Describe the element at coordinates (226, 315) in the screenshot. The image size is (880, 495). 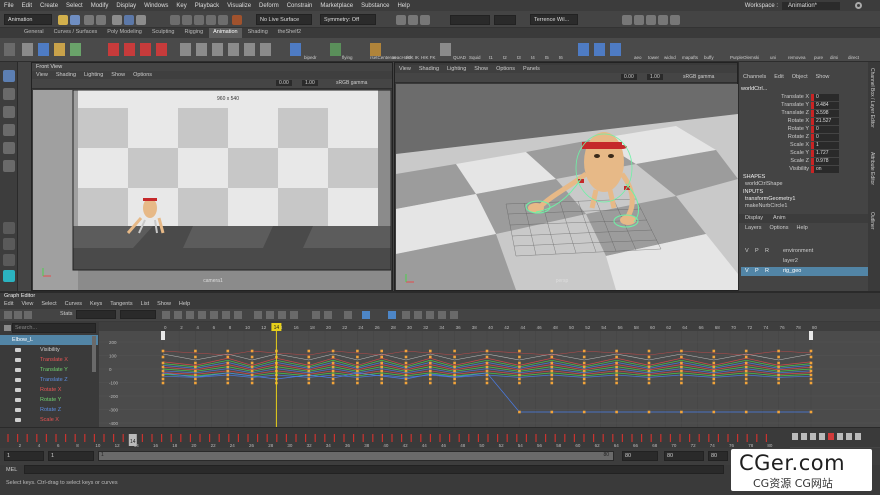
I see `ge-tangent-step-icon` at that location.